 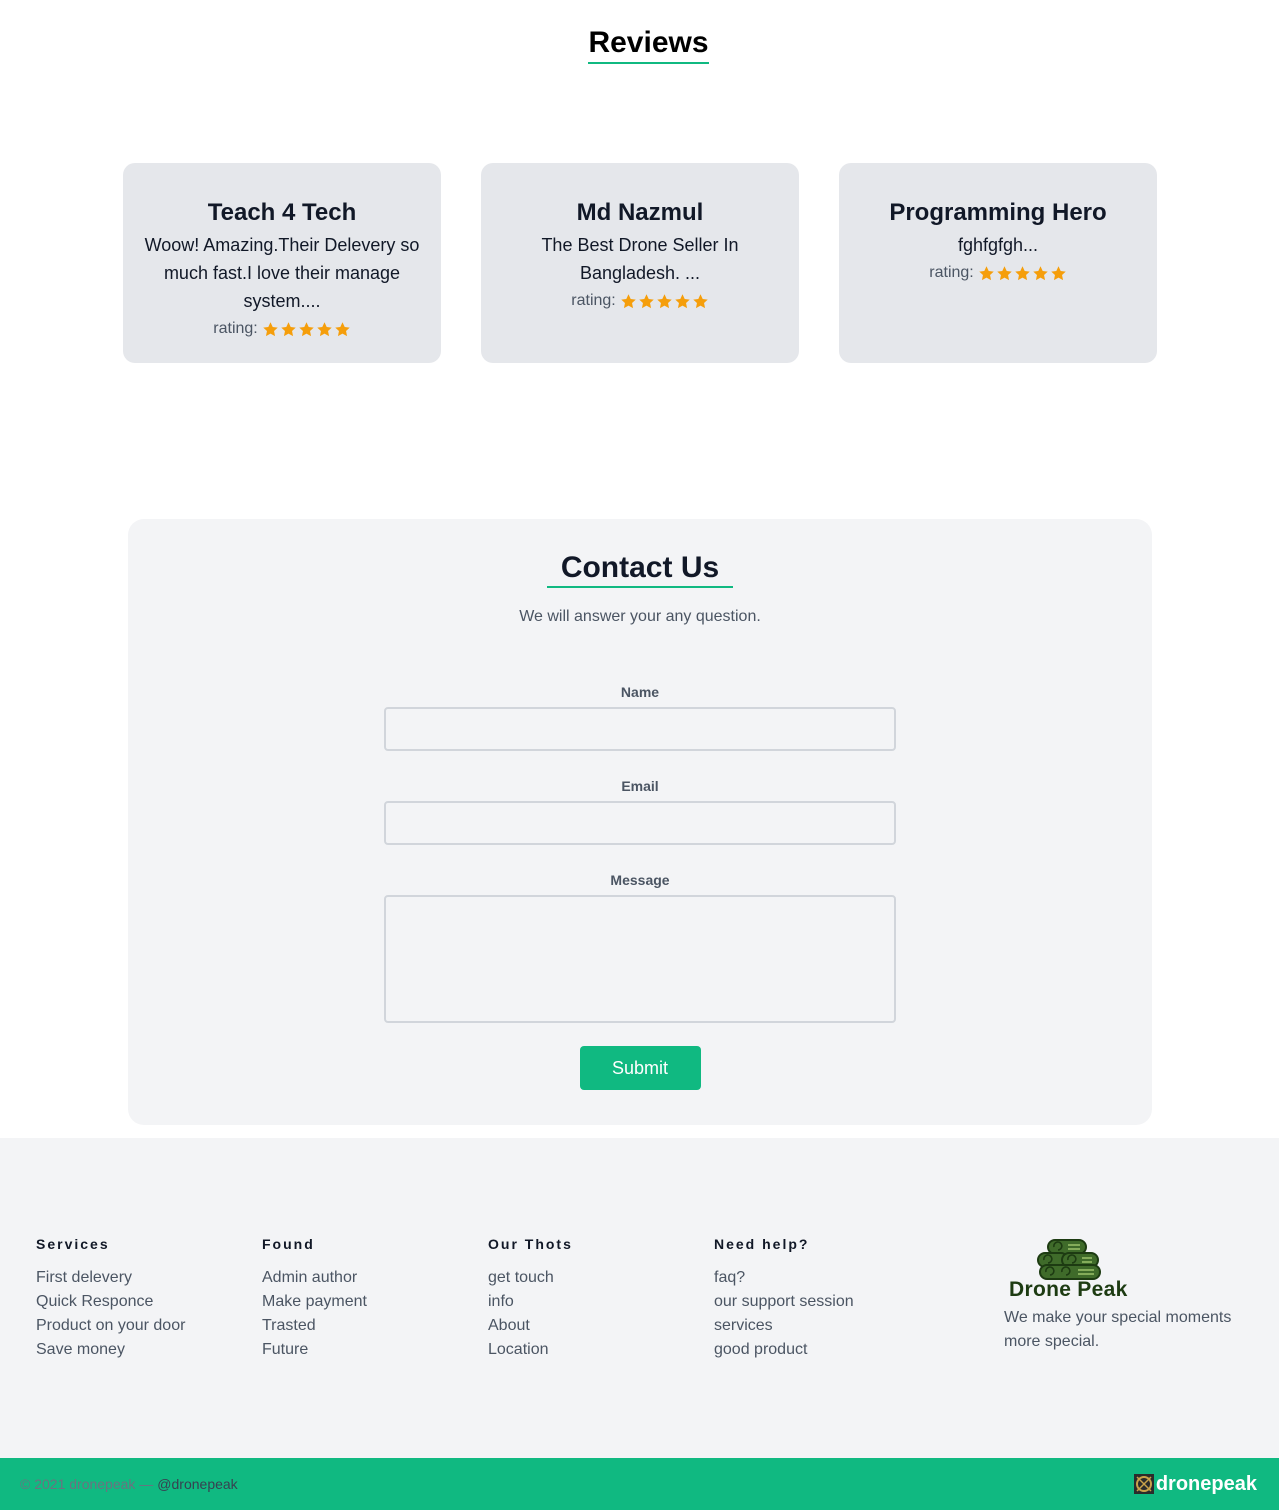 What do you see at coordinates (640, 616) in the screenshot?
I see `contact-subtitle: We will answer your any question.` at bounding box center [640, 616].